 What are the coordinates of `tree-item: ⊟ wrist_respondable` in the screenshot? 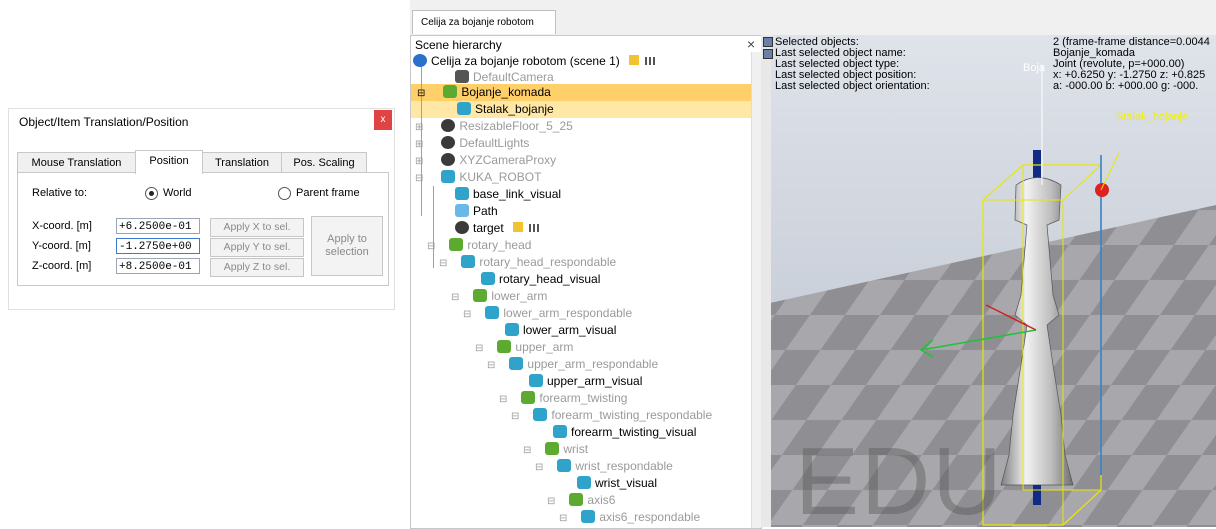 It's located at (604, 466).